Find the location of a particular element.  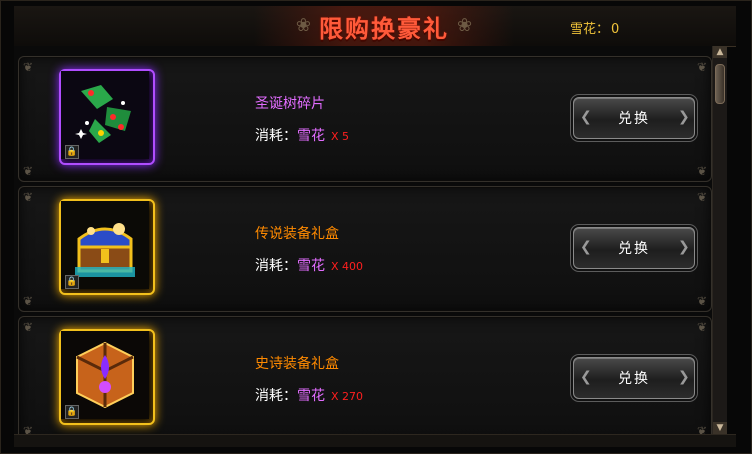

item-cost: 消耗：雪花 X 5 is located at coordinates (302, 135).